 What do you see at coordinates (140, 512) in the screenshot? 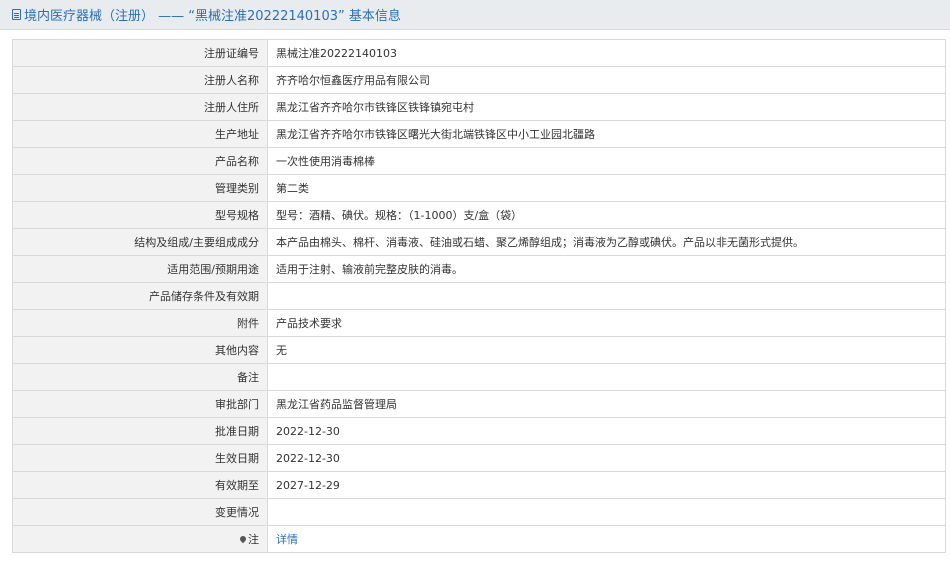
I see `row-label: 变更情况` at bounding box center [140, 512].